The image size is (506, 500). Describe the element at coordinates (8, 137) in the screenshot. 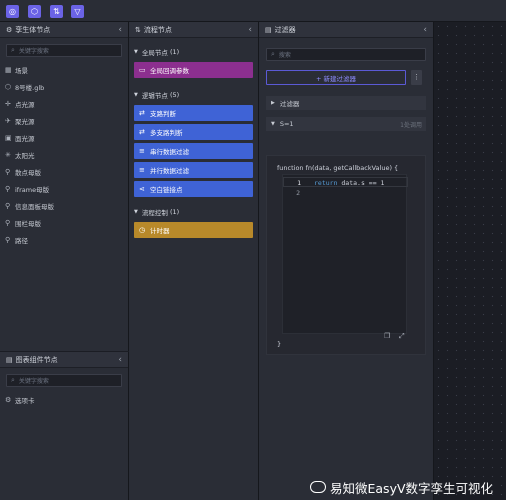

I see `area-light-icon: ▣` at that location.